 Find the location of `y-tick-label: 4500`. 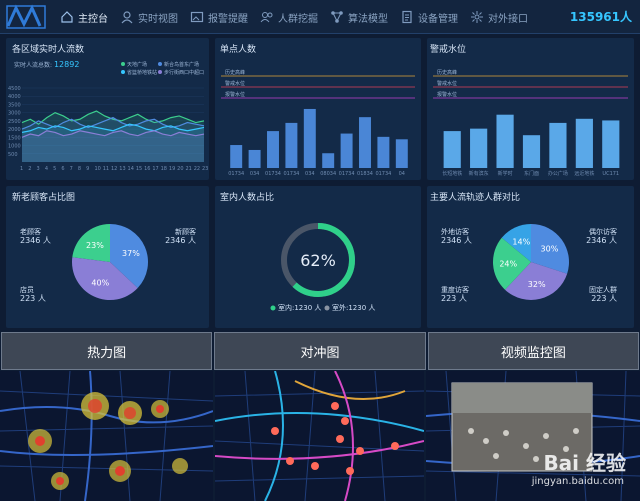

y-tick-label: 4500 is located at coordinates (14, 89).